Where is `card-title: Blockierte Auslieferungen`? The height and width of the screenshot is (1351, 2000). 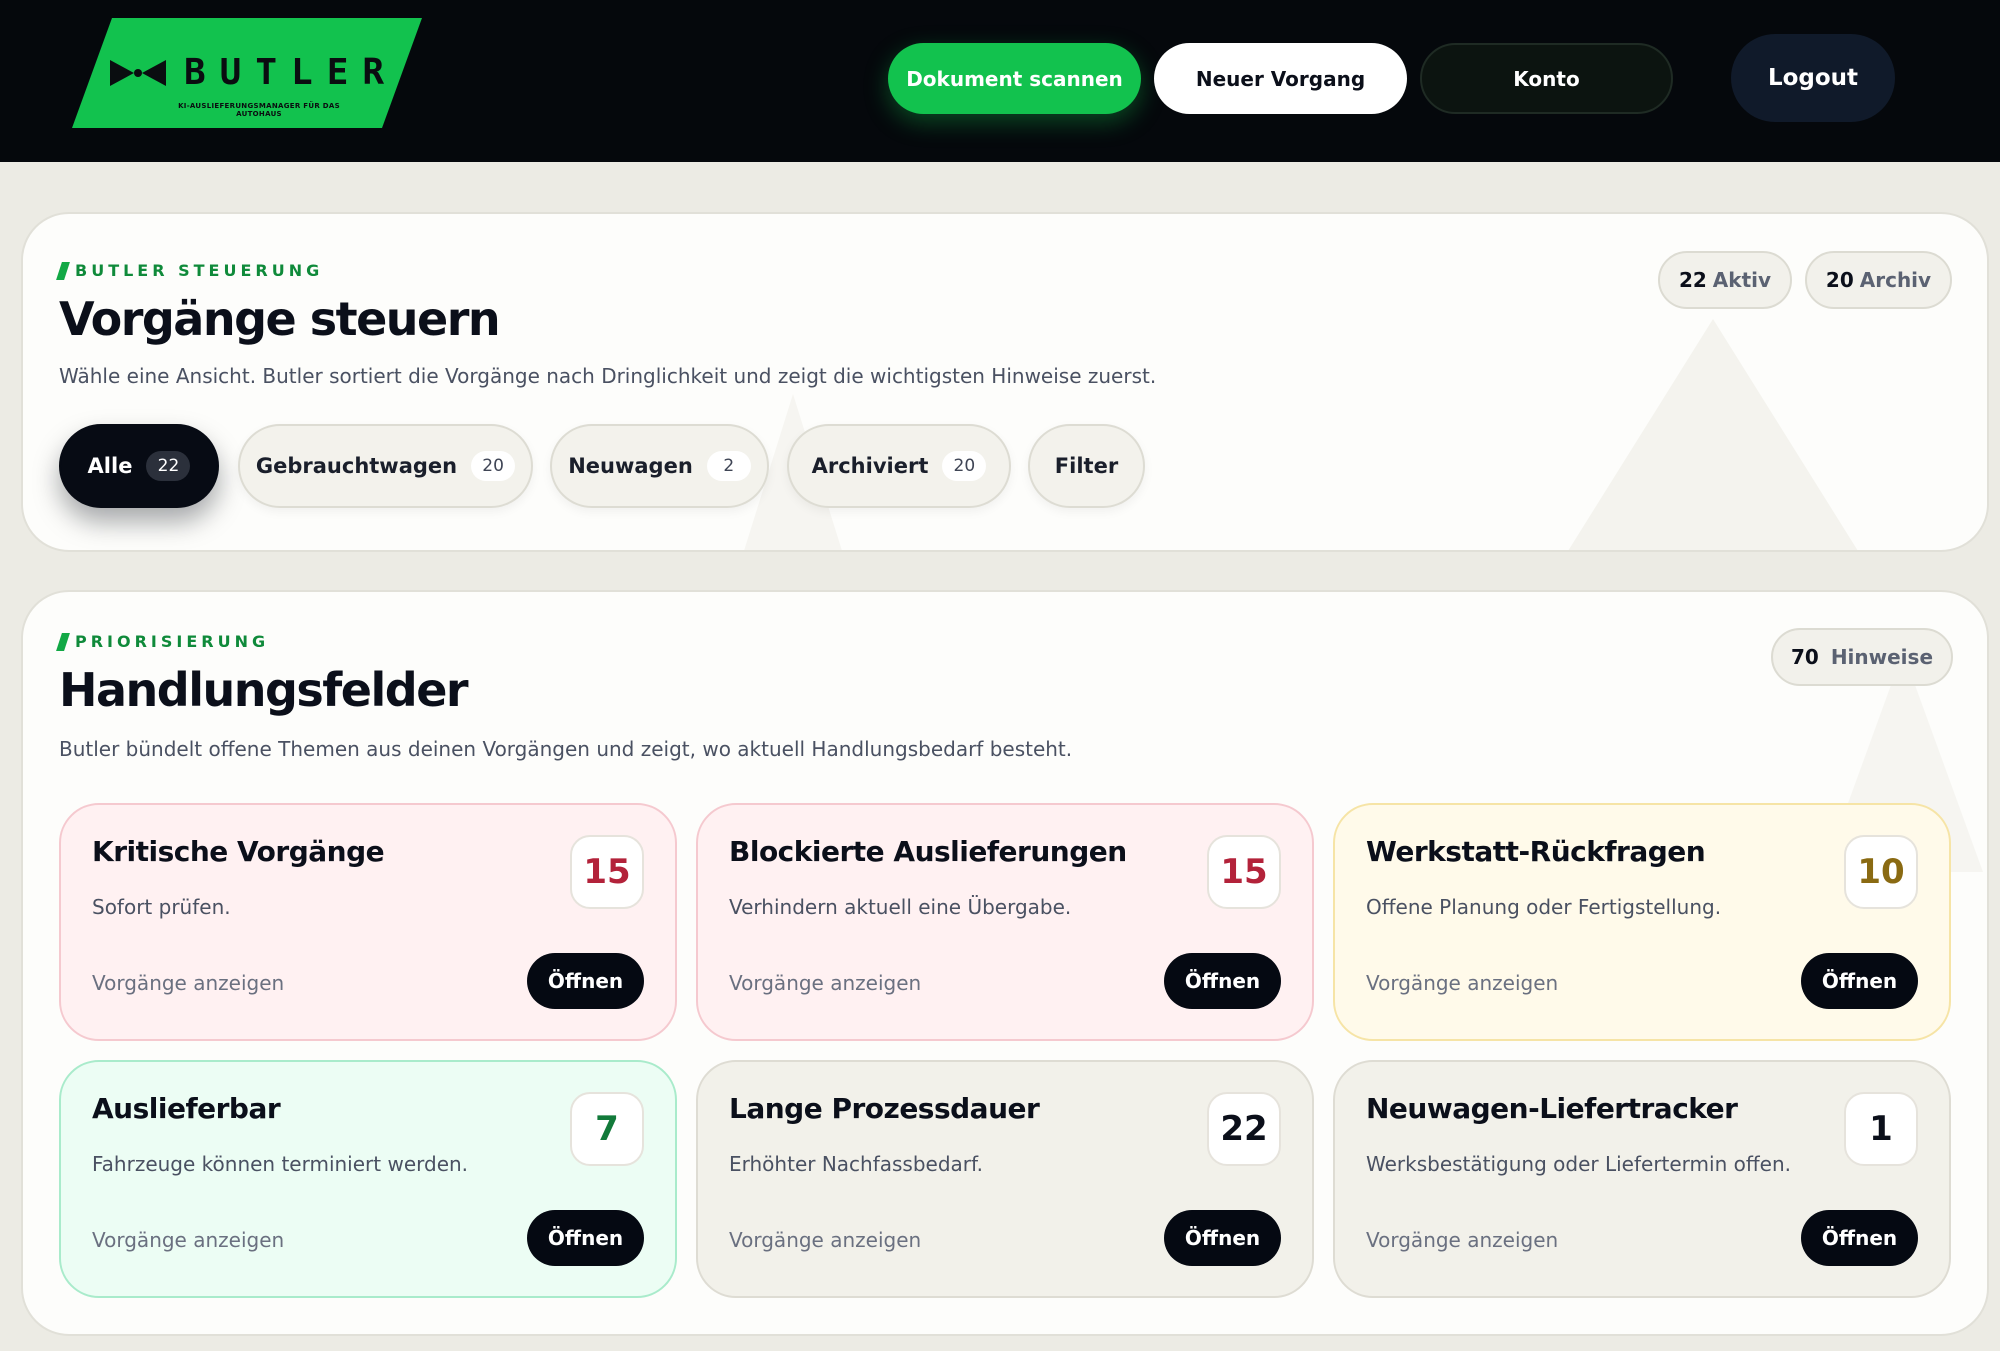 card-title: Blockierte Auslieferungen is located at coordinates (928, 851).